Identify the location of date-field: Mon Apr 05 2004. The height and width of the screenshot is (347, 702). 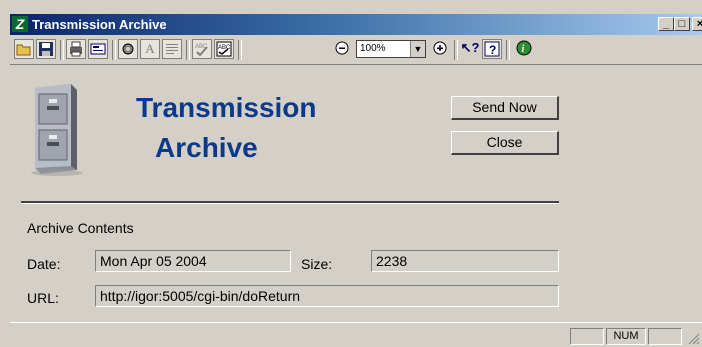
(193, 261).